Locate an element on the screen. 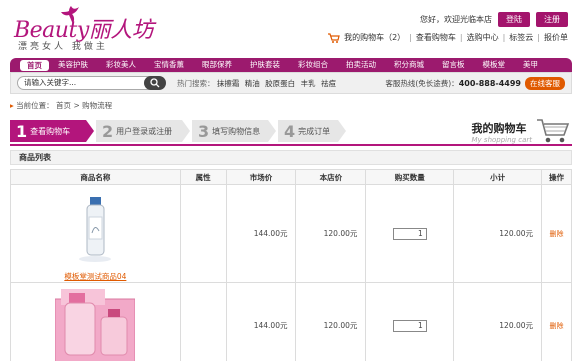 This screenshot has width=580, height=361. nav-item-eyecare: 眼部保养 is located at coordinates (217, 65).